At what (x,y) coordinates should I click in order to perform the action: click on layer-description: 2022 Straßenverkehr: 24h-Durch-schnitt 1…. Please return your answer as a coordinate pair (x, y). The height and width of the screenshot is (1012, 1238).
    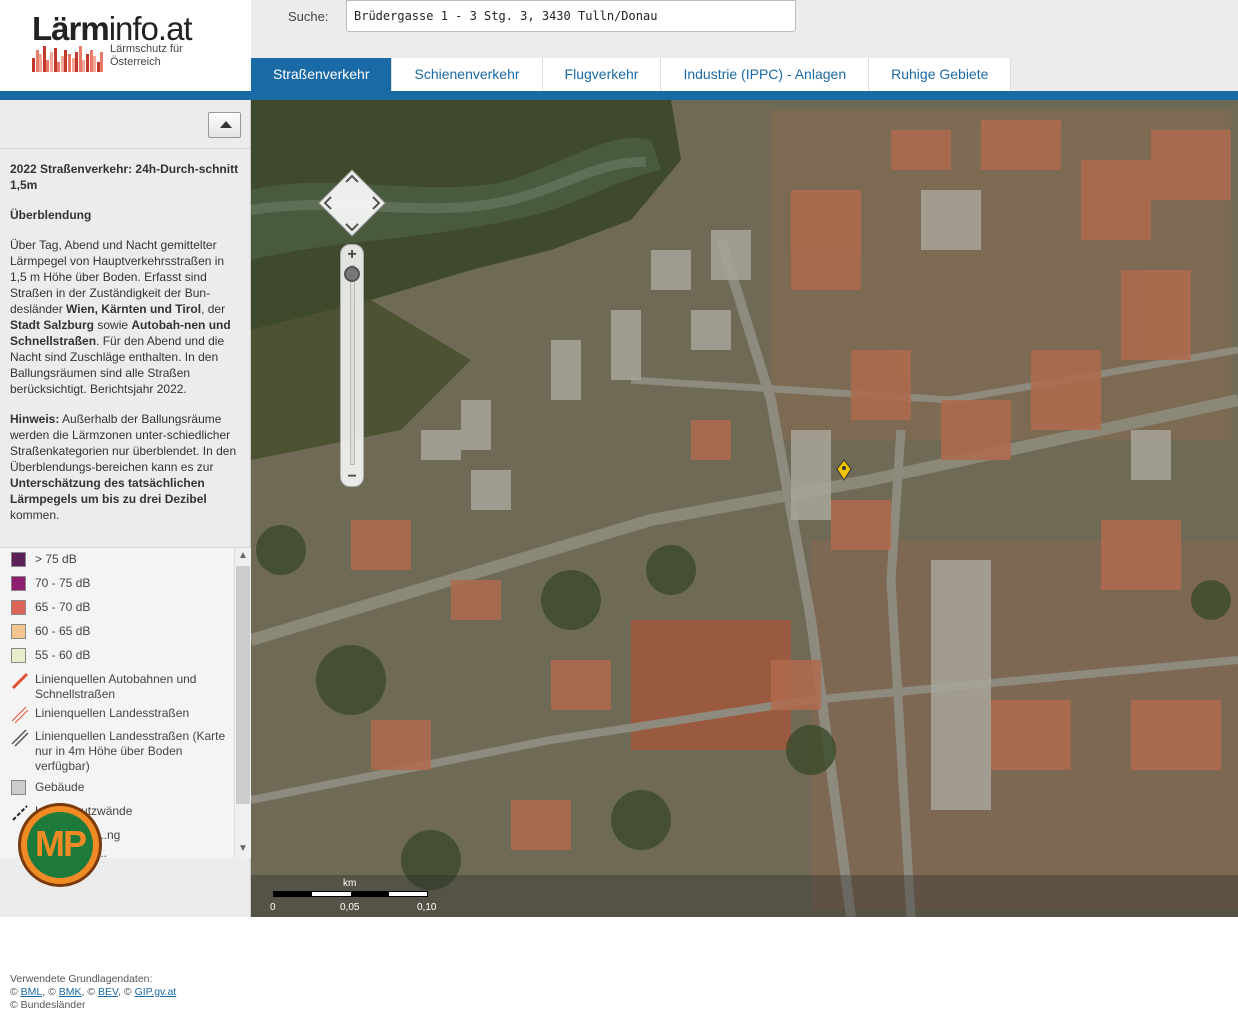
    Looking at the image, I should click on (126, 349).